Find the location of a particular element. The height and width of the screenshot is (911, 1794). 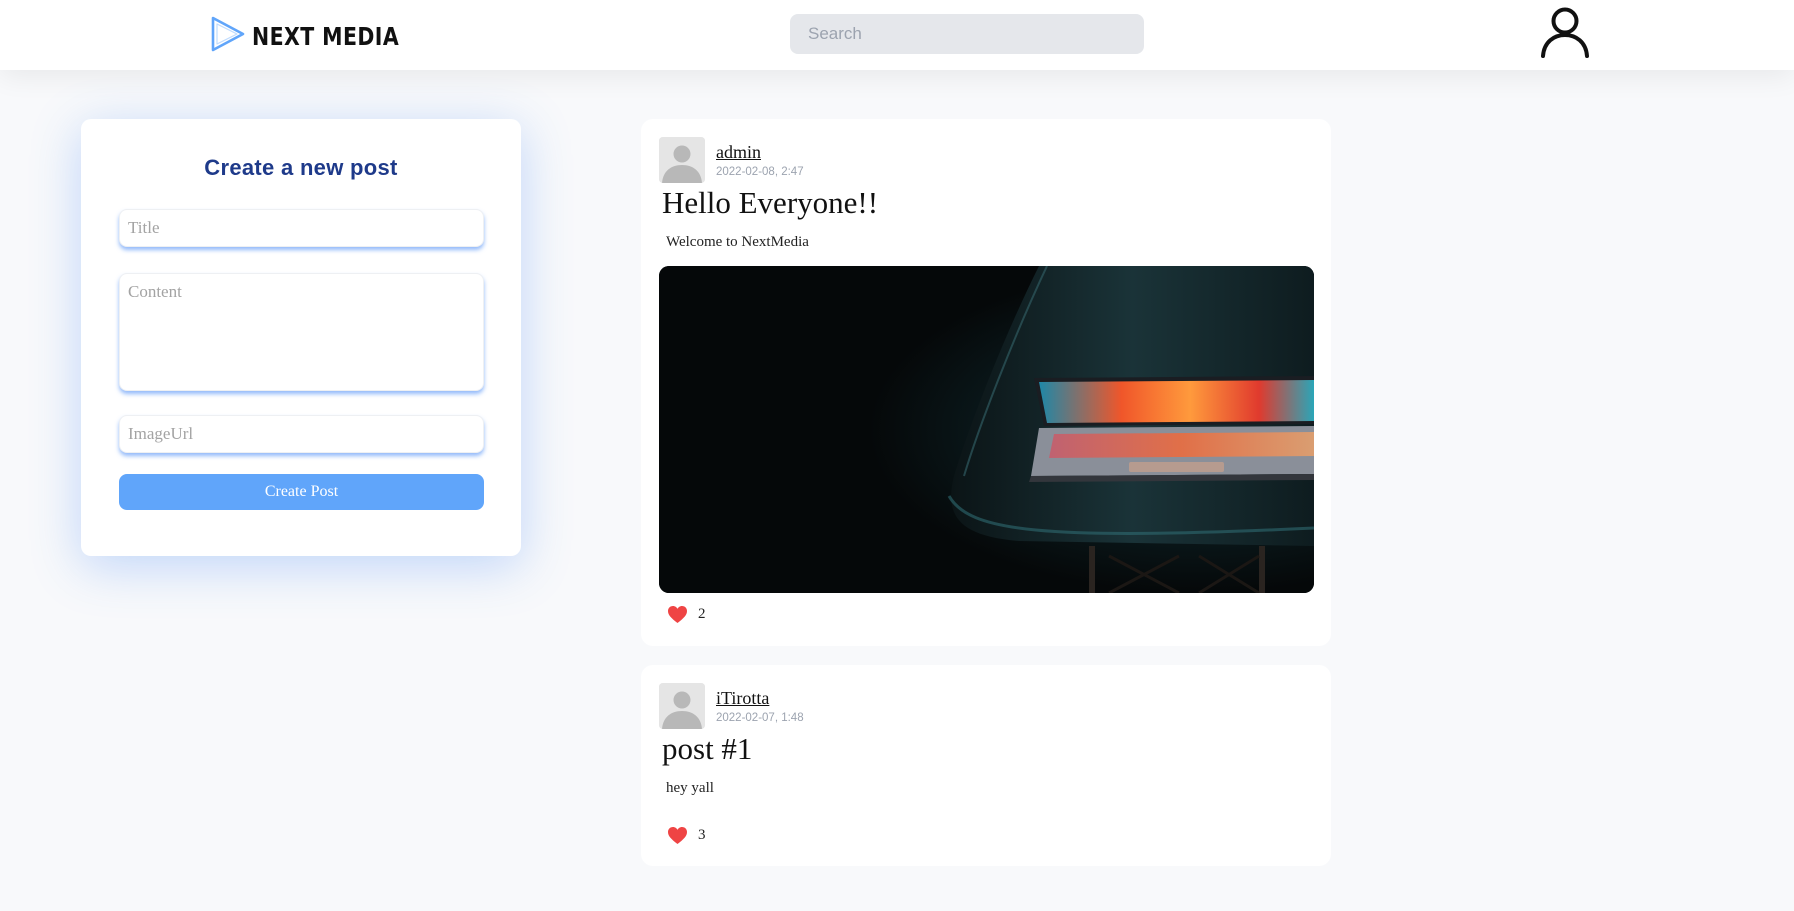

post-content: Welcome to NextMedia is located at coordinates (737, 242).